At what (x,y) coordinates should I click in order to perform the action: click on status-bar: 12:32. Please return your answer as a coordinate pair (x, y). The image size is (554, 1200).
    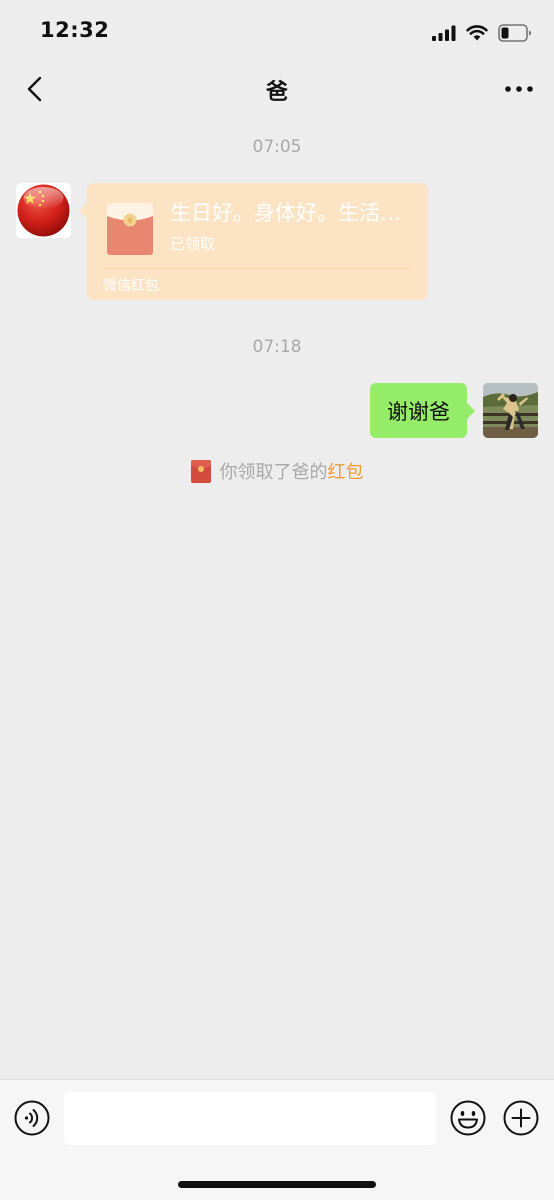
    Looking at the image, I should click on (277, 33).